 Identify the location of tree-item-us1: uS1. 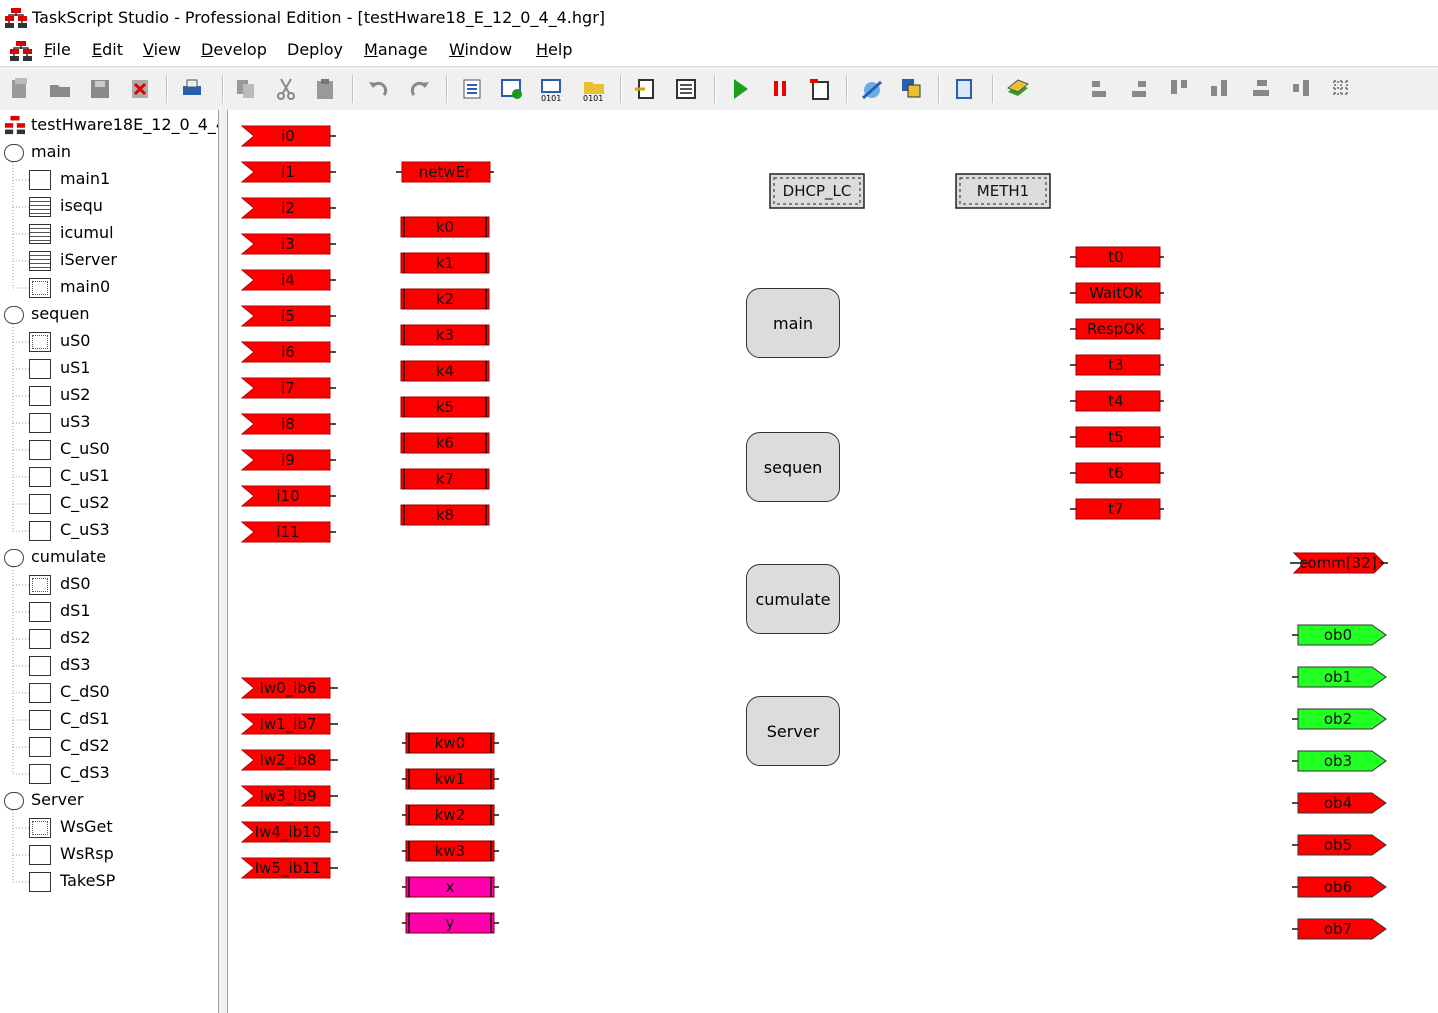
(75, 367).